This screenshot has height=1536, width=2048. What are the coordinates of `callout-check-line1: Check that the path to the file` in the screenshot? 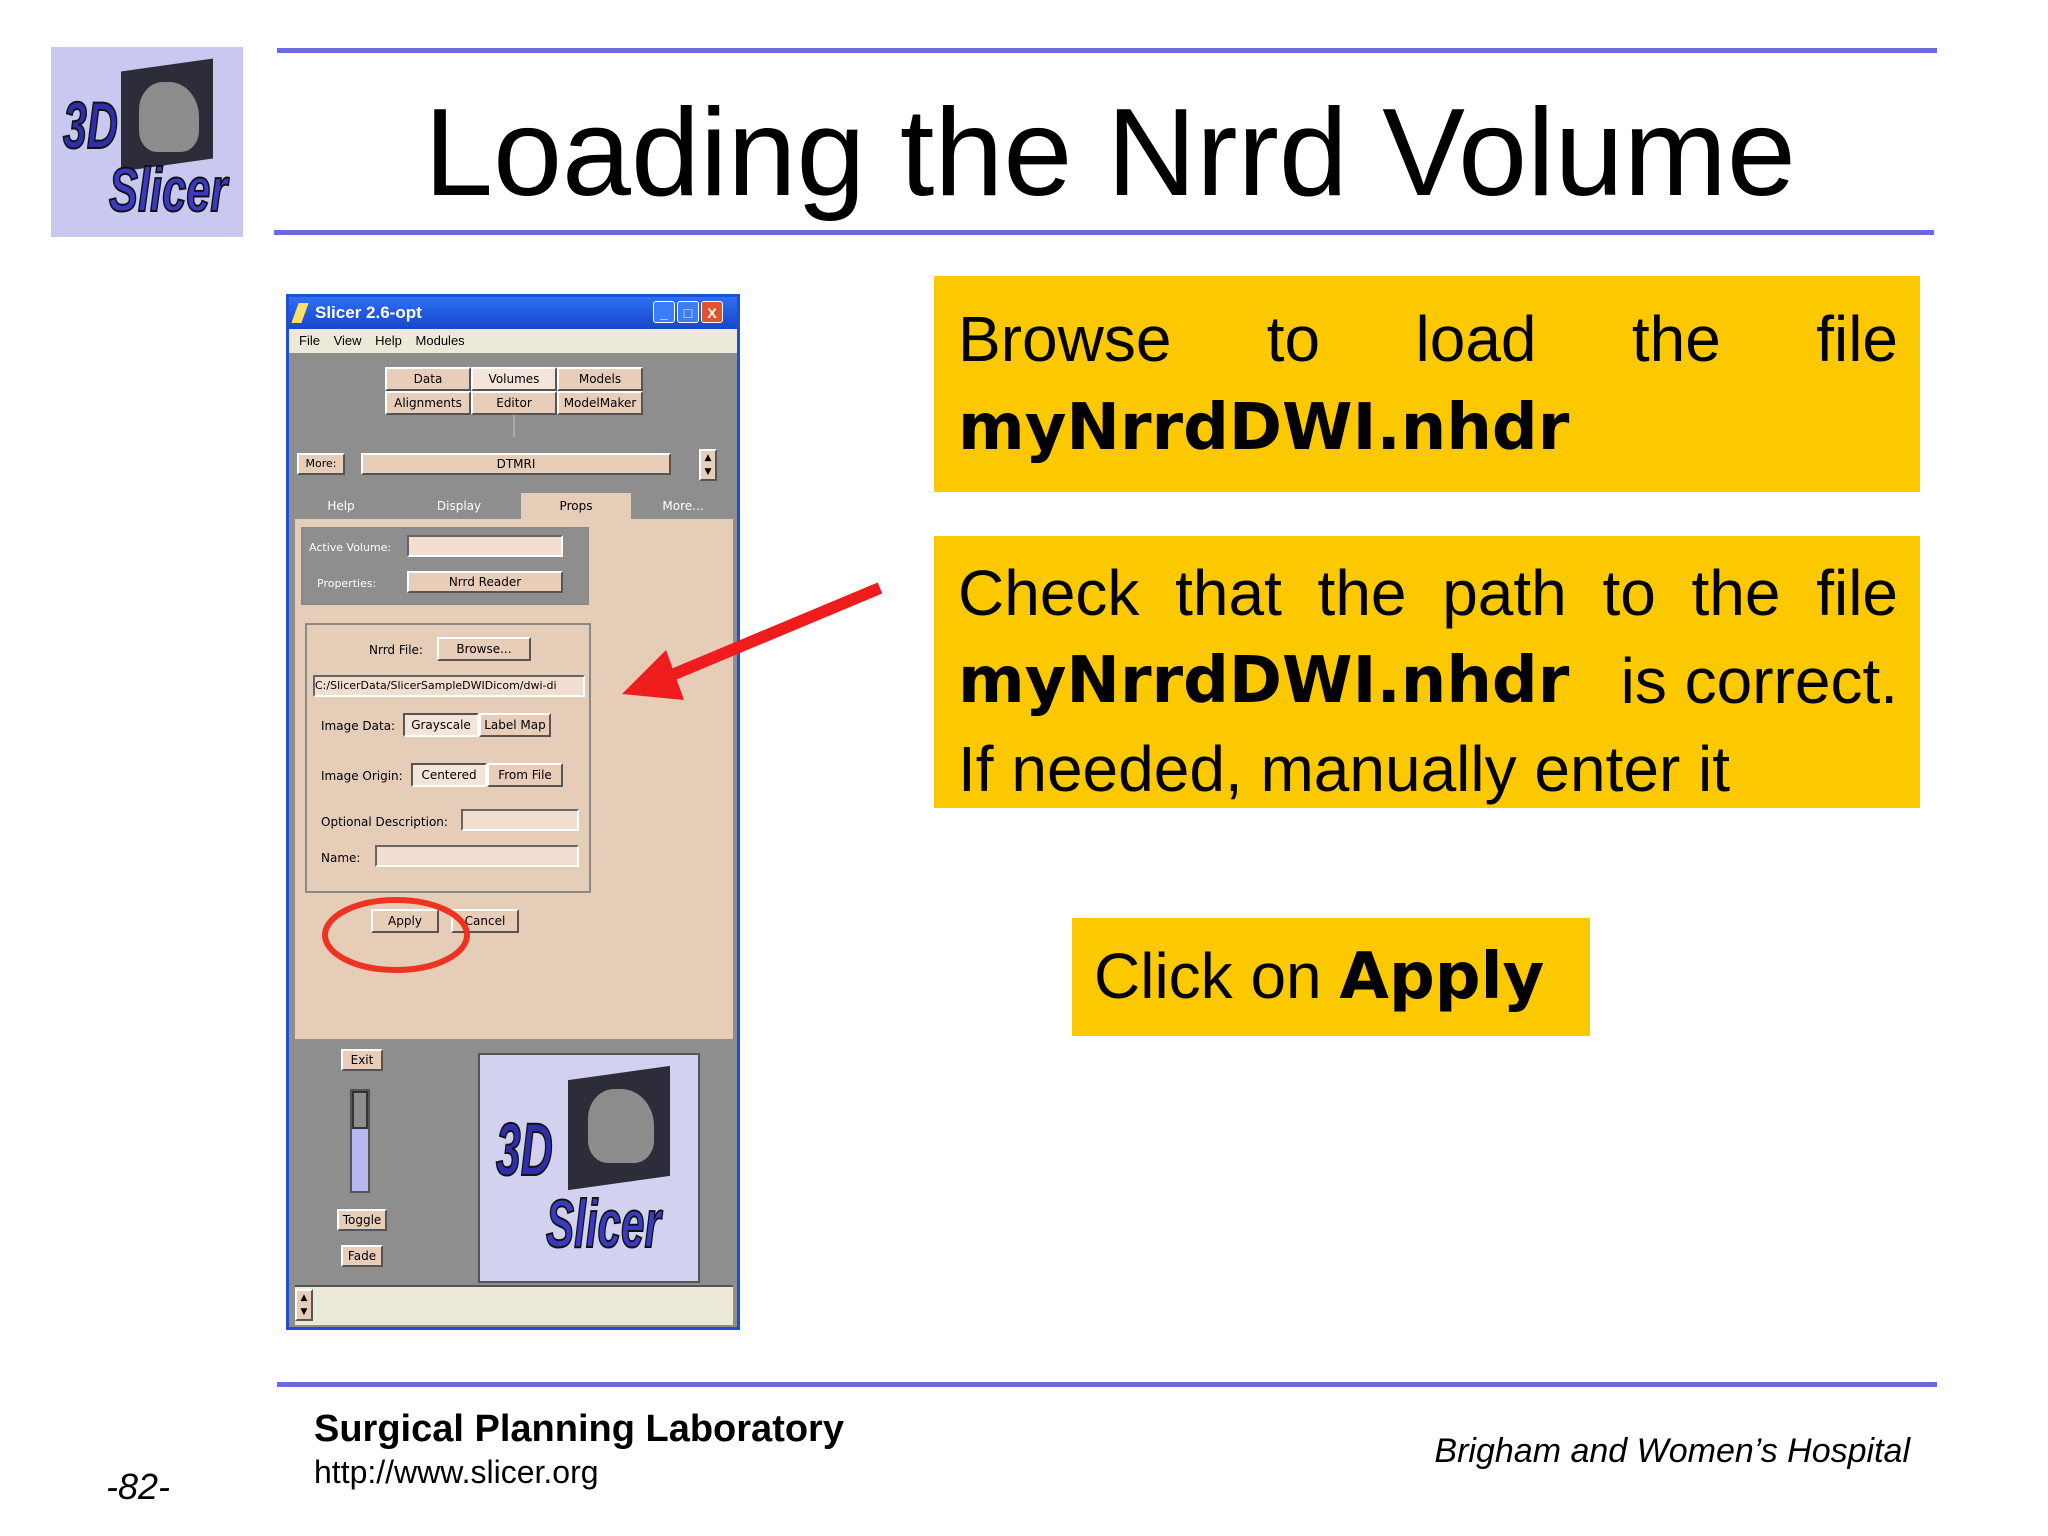 It's located at (1428, 593).